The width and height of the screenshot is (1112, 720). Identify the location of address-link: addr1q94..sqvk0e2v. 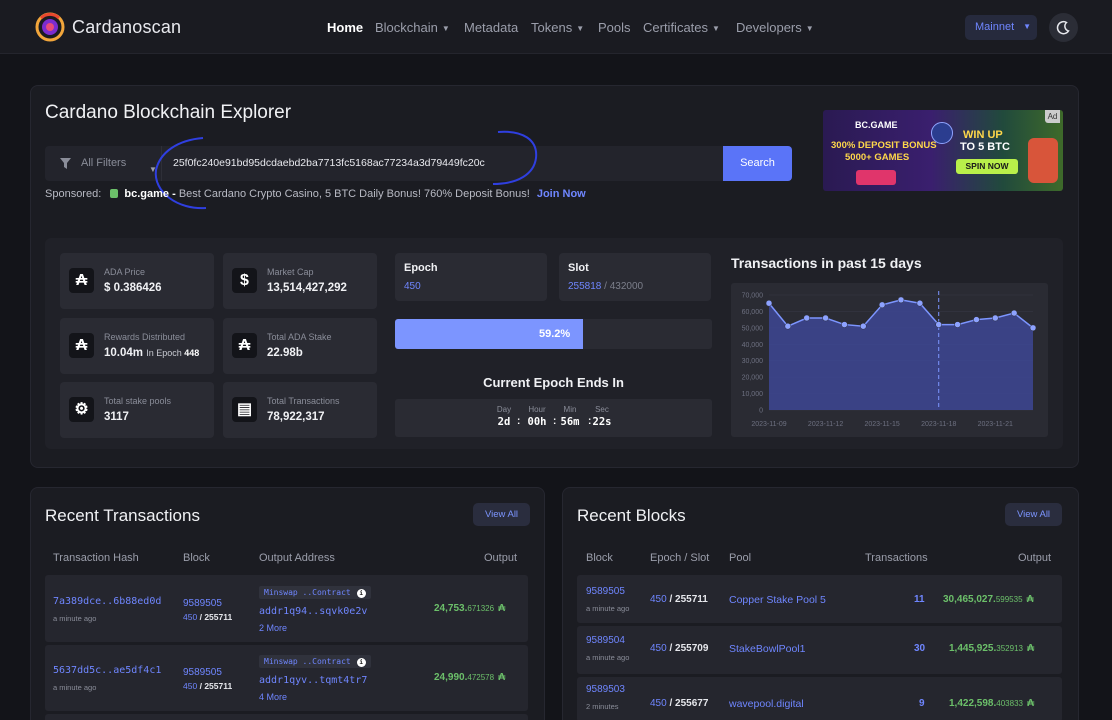
(313, 611).